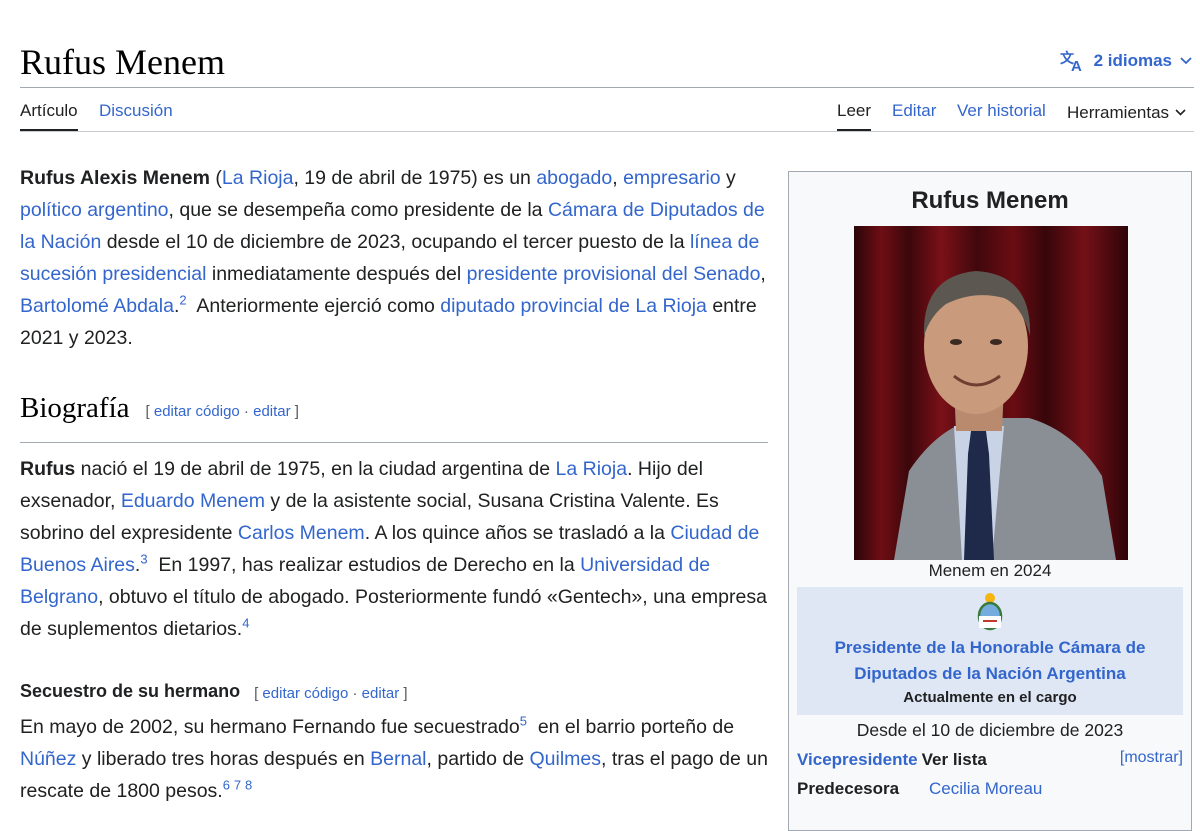 The height and width of the screenshot is (831, 1200). What do you see at coordinates (990, 614) in the screenshot?
I see `coat-of-arms-icon` at bounding box center [990, 614].